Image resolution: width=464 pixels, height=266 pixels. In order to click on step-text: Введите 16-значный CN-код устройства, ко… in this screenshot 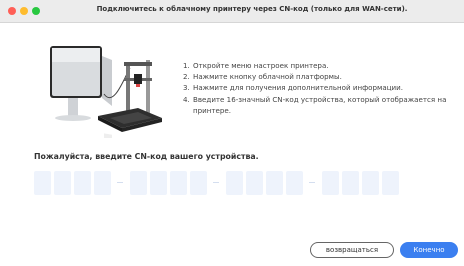, I will do `click(320, 104)`.